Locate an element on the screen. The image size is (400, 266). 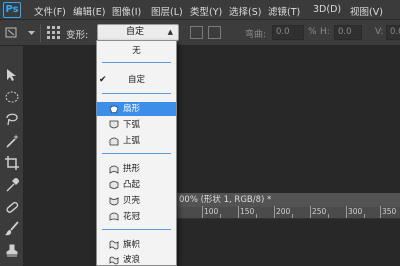
ruler-label: 200 is located at coordinates (283, 211).